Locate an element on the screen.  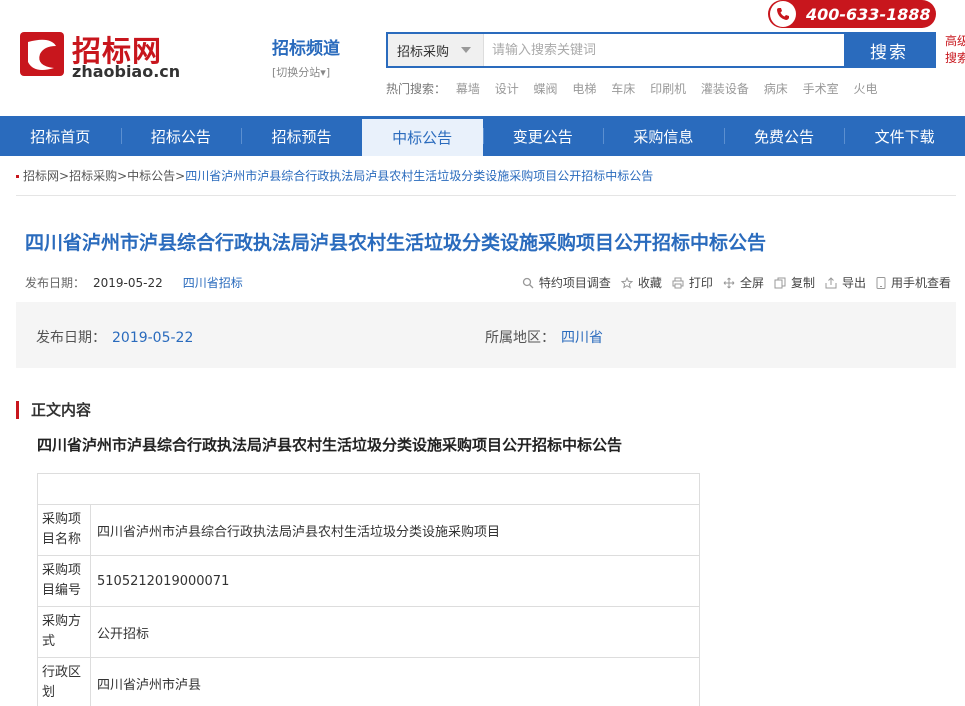
fullscreen-icon is located at coordinates (729, 282).